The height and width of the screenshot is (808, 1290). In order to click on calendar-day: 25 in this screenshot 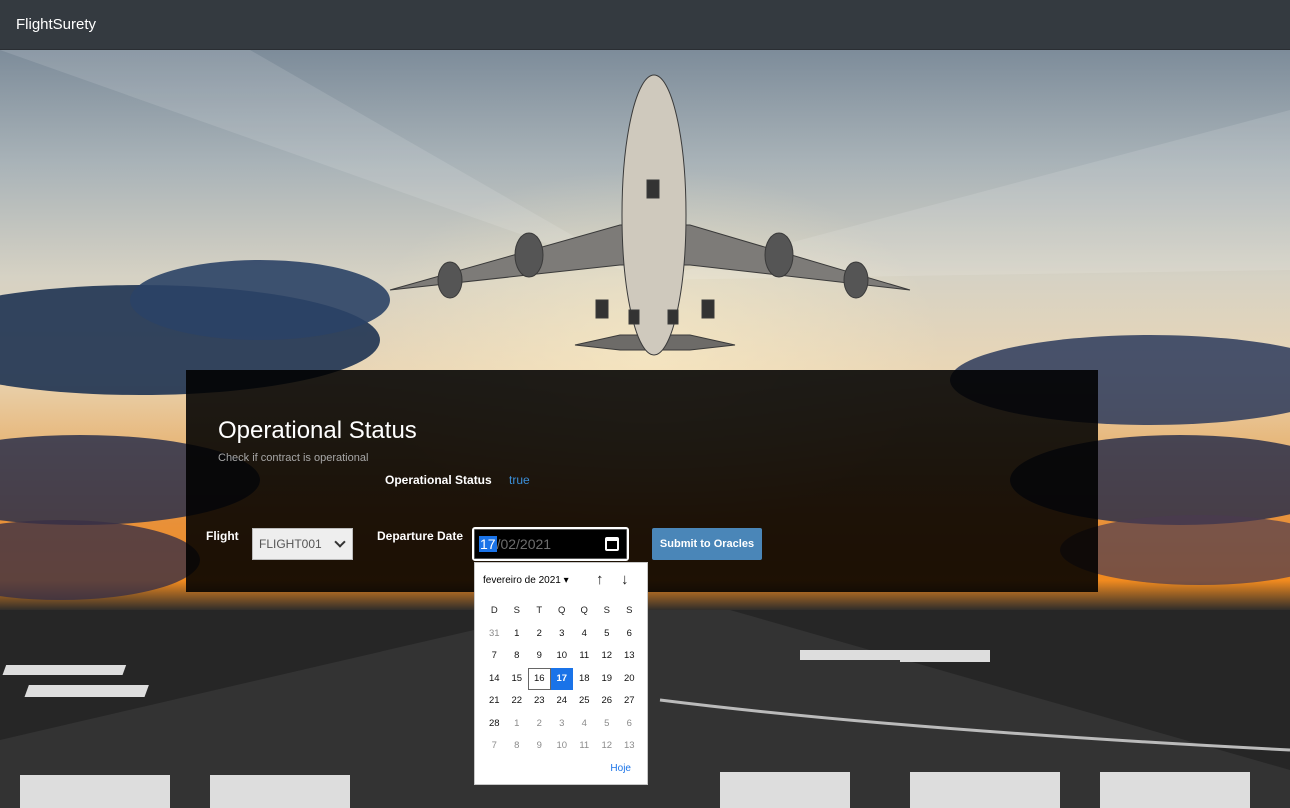, I will do `click(584, 701)`.